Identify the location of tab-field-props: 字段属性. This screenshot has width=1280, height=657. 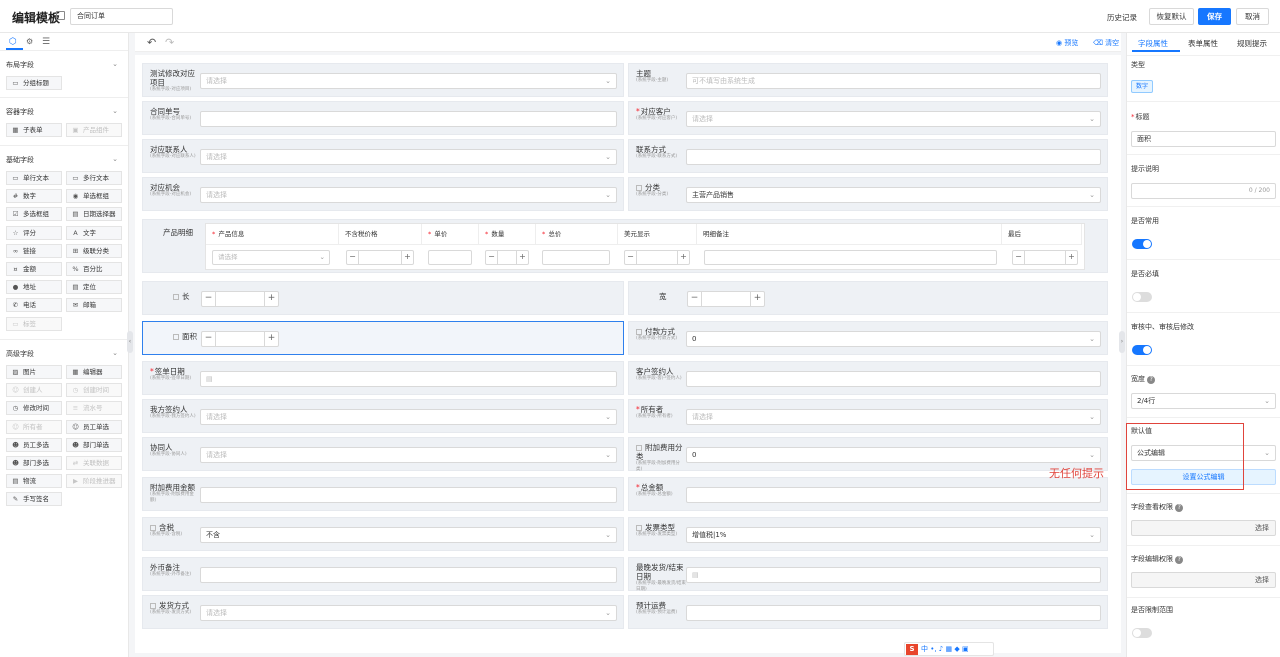
(1153, 43).